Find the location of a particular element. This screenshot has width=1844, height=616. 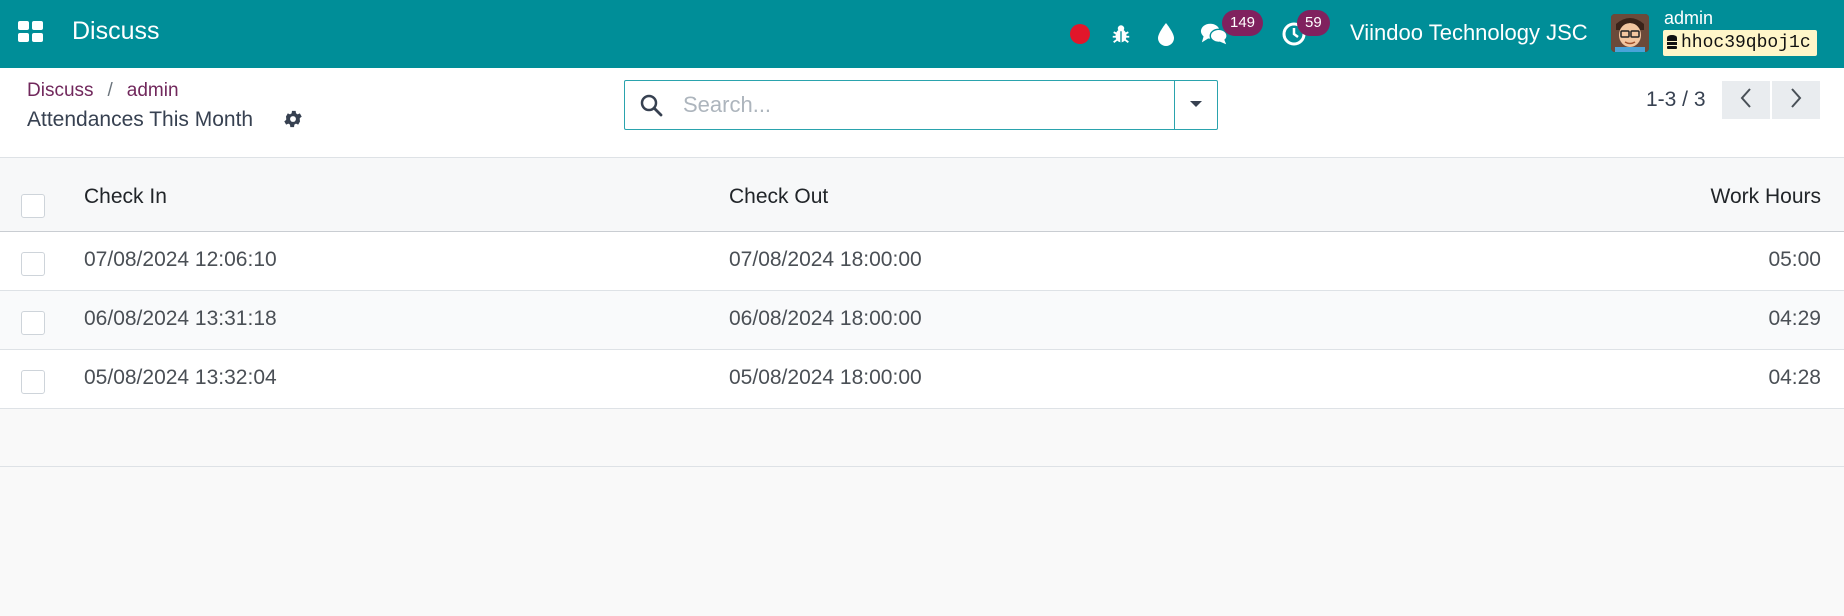

breadcrumb-root: Discuss is located at coordinates (60, 90).